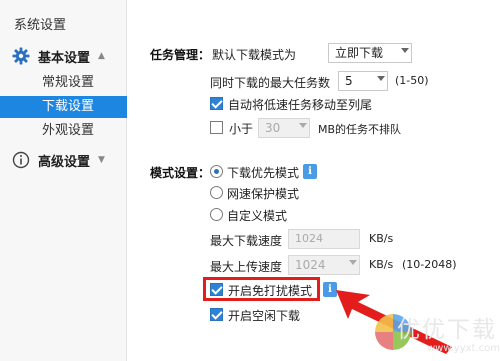 The width and height of the screenshot is (500, 361). What do you see at coordinates (216, 314) in the screenshot?
I see `idle-download-checkbox` at bounding box center [216, 314].